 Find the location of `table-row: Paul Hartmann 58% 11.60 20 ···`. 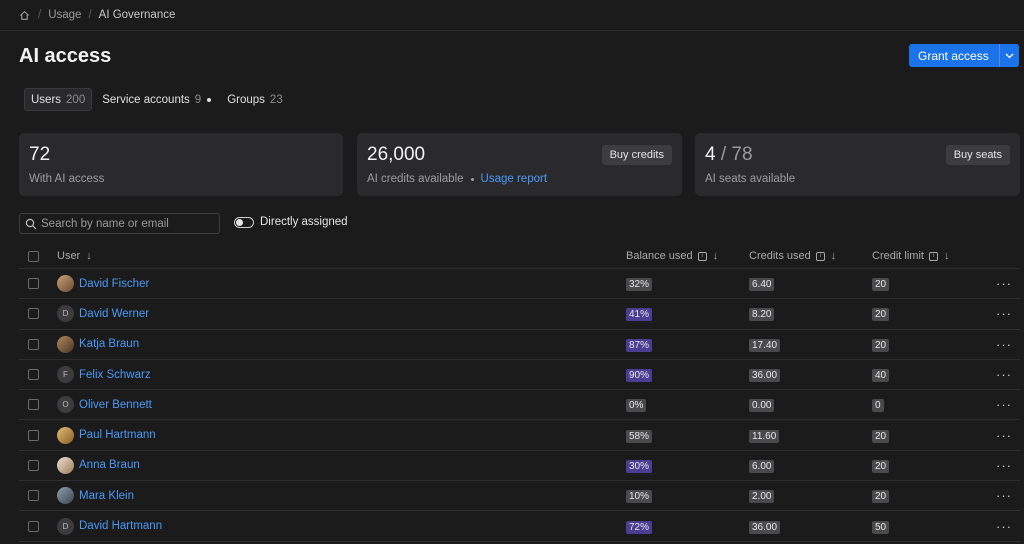

table-row: Paul Hartmann 58% 11.60 20 ··· is located at coordinates (519, 435).